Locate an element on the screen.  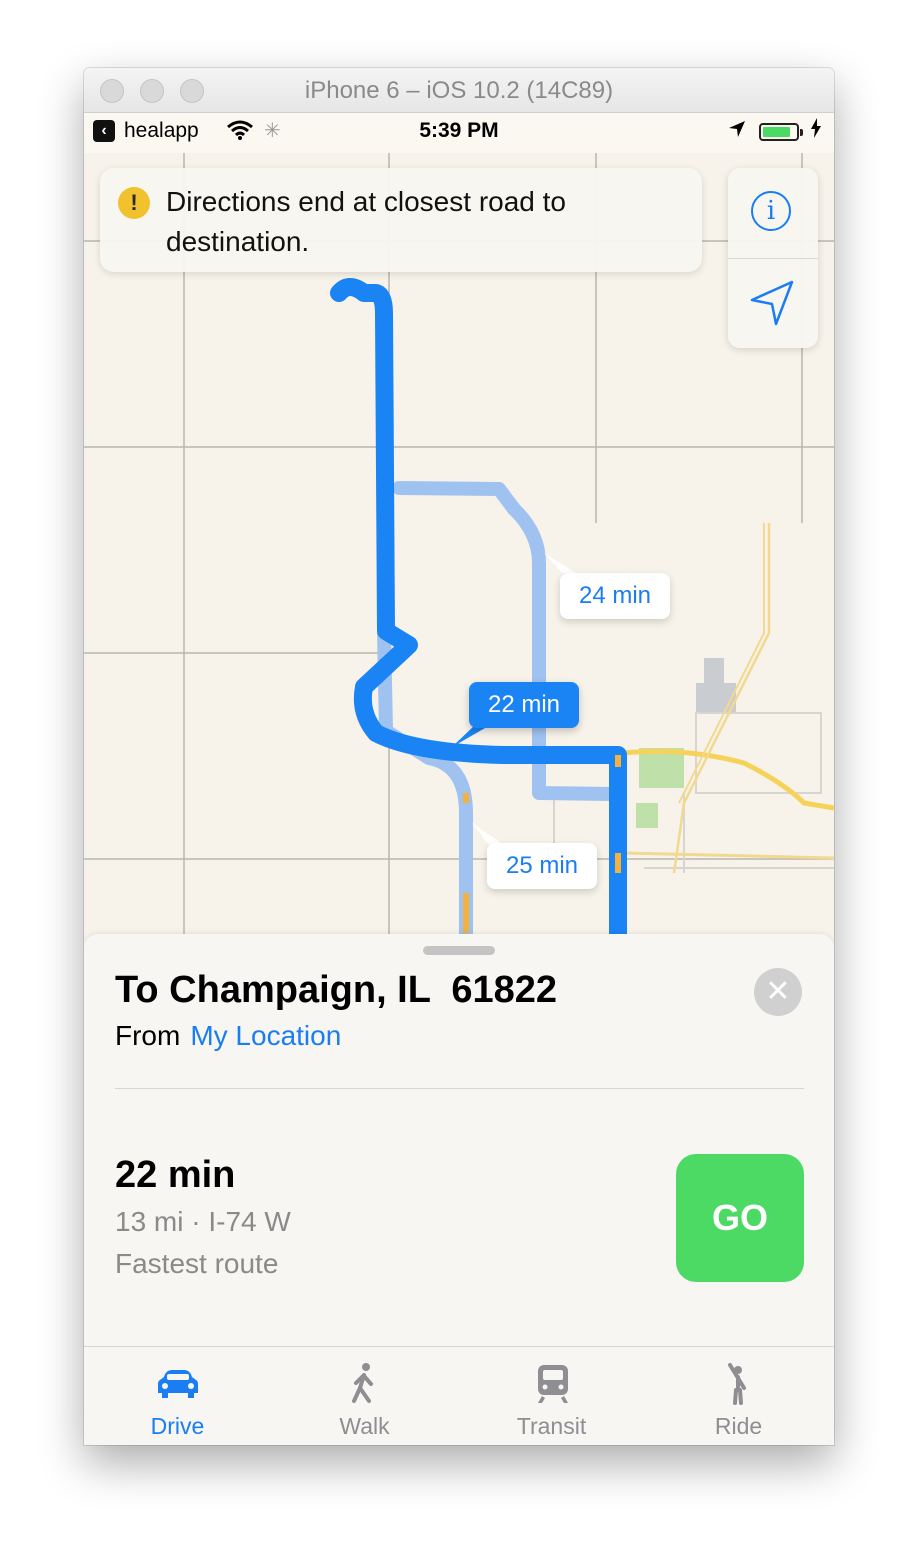
location-arrow-icon is located at coordinates (772, 303).